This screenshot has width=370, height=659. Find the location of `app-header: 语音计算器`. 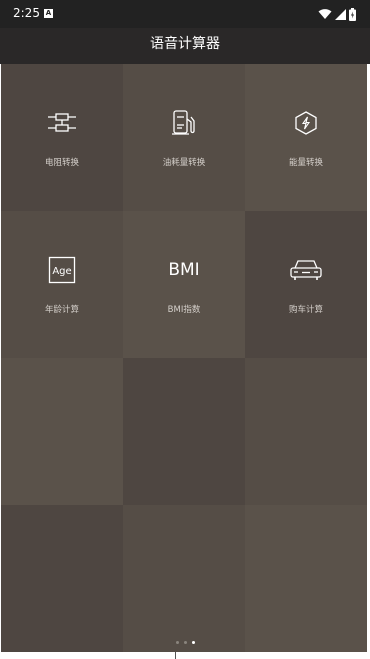

app-header: 语音计算器 is located at coordinates (185, 46).